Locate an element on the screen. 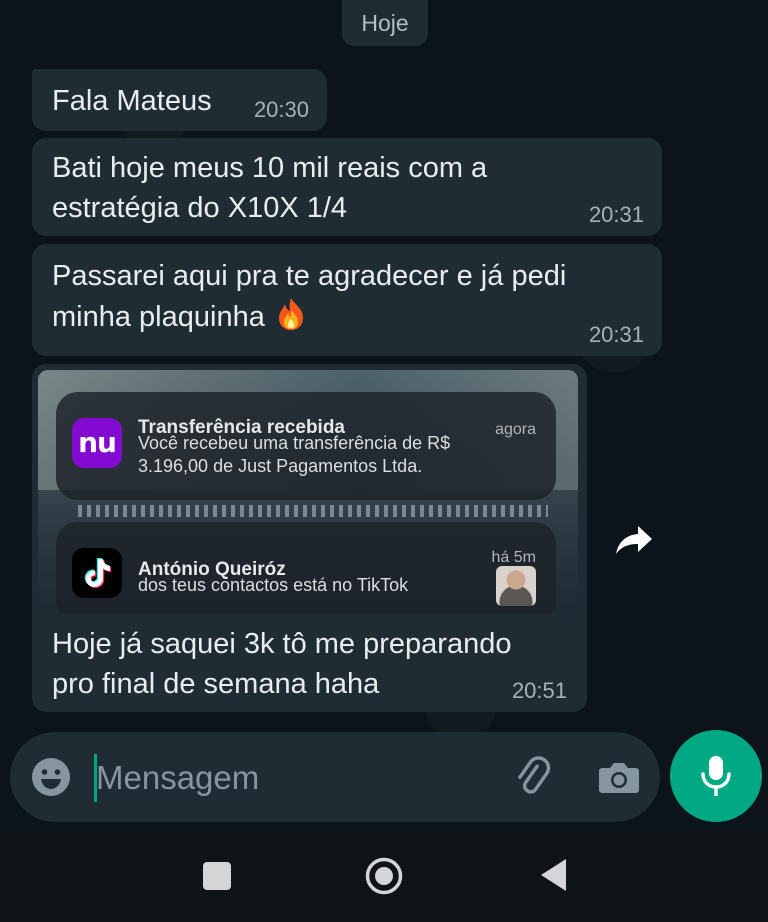  message-composer is located at coordinates (335, 777).